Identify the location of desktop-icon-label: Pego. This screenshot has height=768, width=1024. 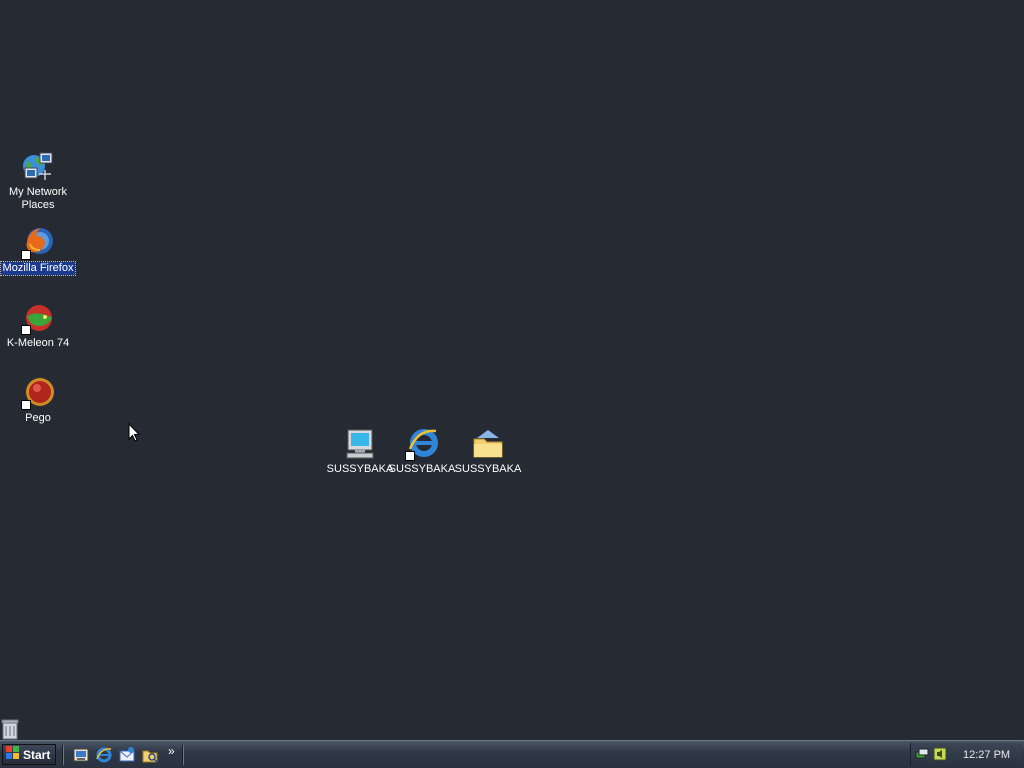
(38, 418).